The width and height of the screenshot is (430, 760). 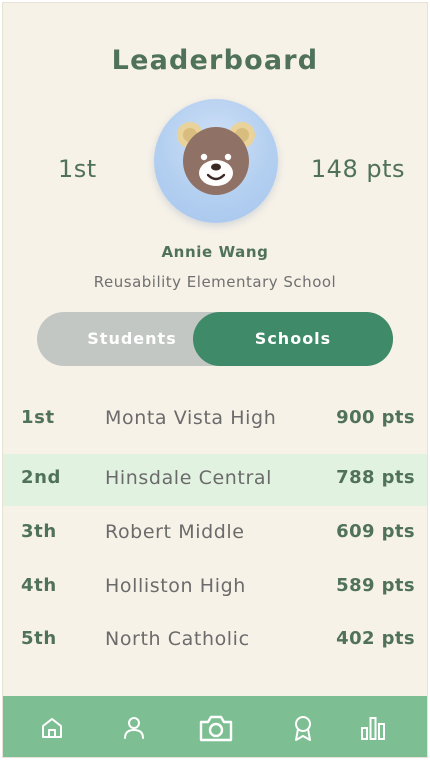 What do you see at coordinates (39, 531) in the screenshot?
I see `row-rank: 3th` at bounding box center [39, 531].